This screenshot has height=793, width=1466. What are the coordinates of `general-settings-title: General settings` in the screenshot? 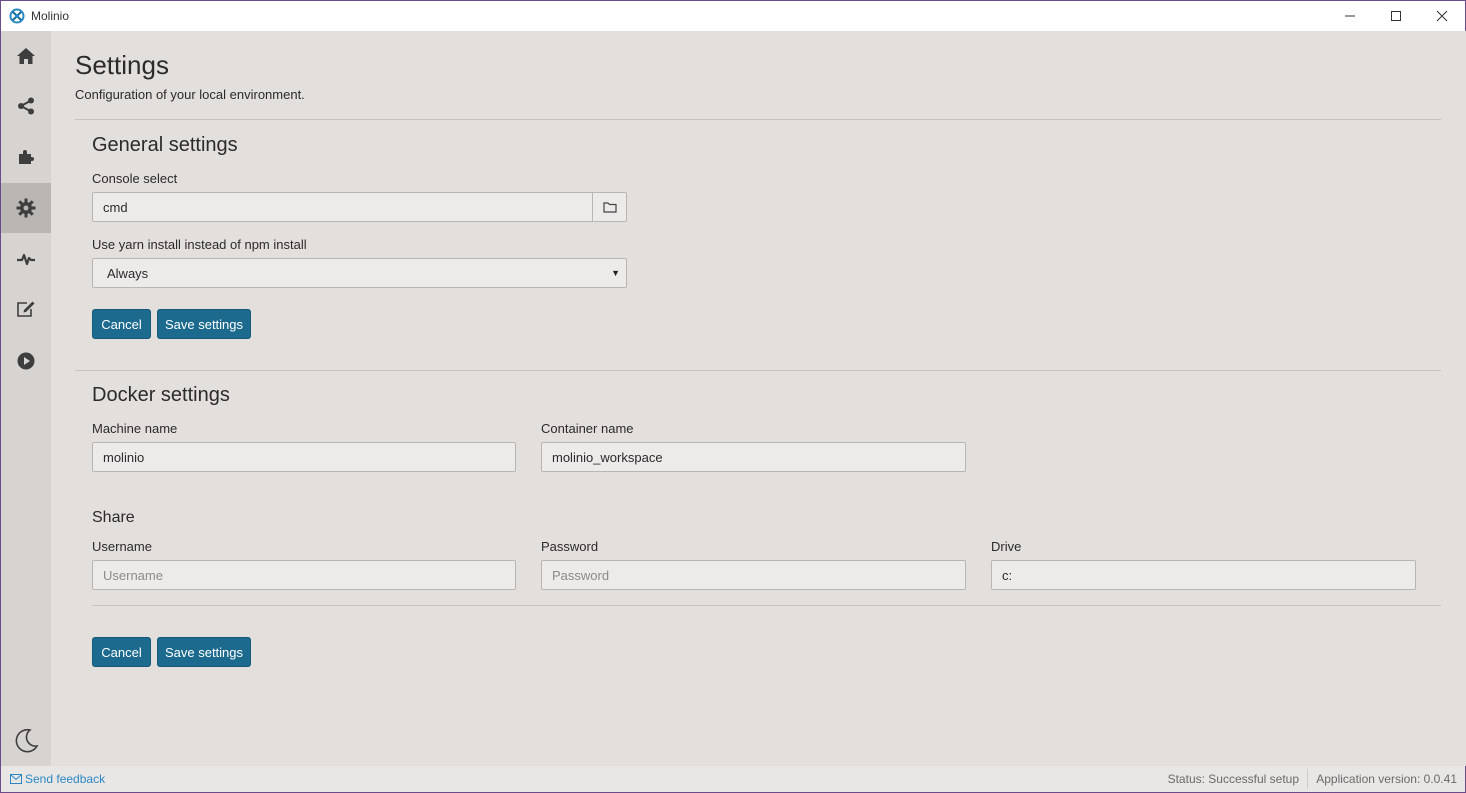 It's located at (165, 145).